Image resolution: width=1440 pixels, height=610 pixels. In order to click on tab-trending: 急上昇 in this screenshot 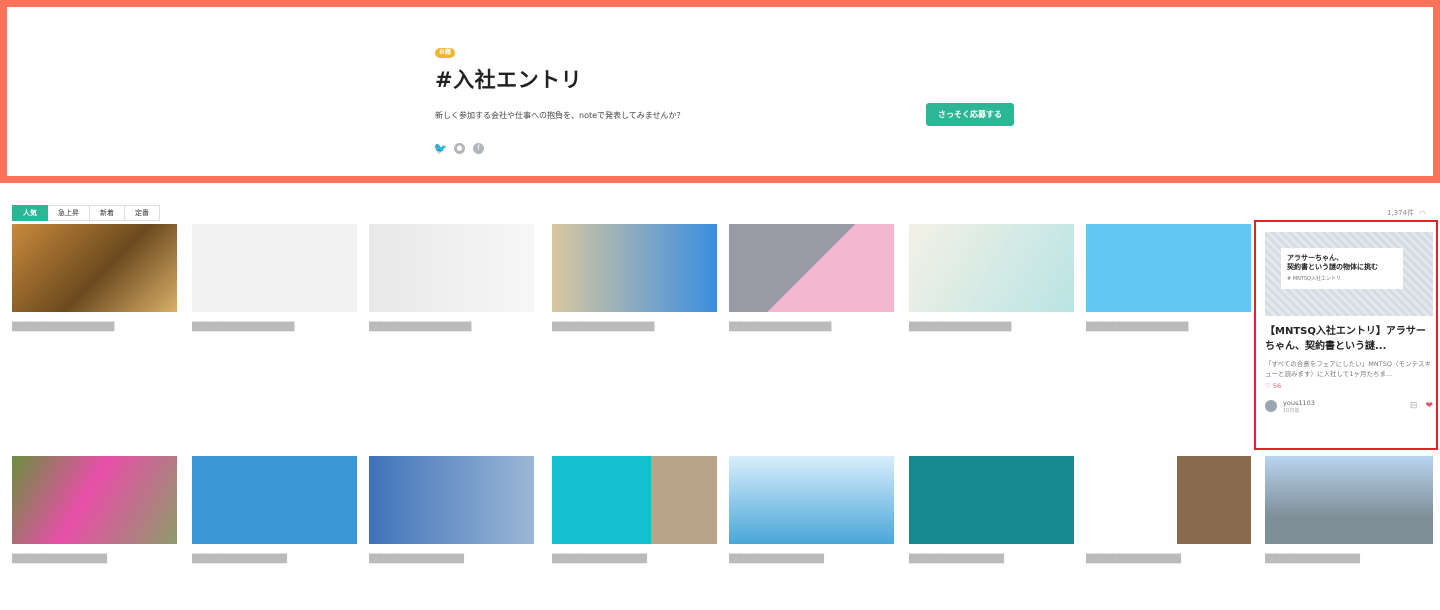, I will do `click(69, 213)`.